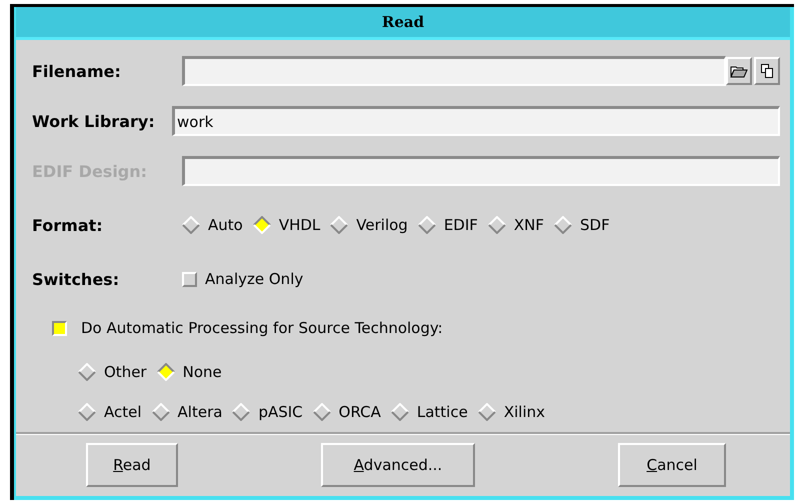 Image resolution: width=798 pixels, height=504 pixels. I want to click on option-label: XNF, so click(529, 225).